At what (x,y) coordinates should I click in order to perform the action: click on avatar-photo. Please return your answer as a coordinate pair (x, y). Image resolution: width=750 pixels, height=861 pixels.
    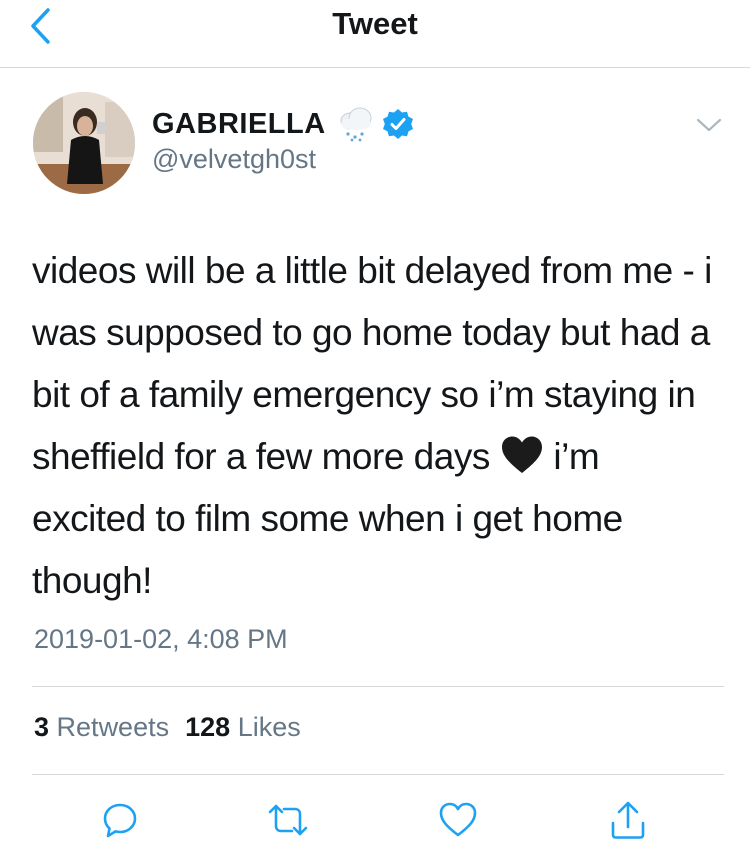
    Looking at the image, I should click on (84, 143).